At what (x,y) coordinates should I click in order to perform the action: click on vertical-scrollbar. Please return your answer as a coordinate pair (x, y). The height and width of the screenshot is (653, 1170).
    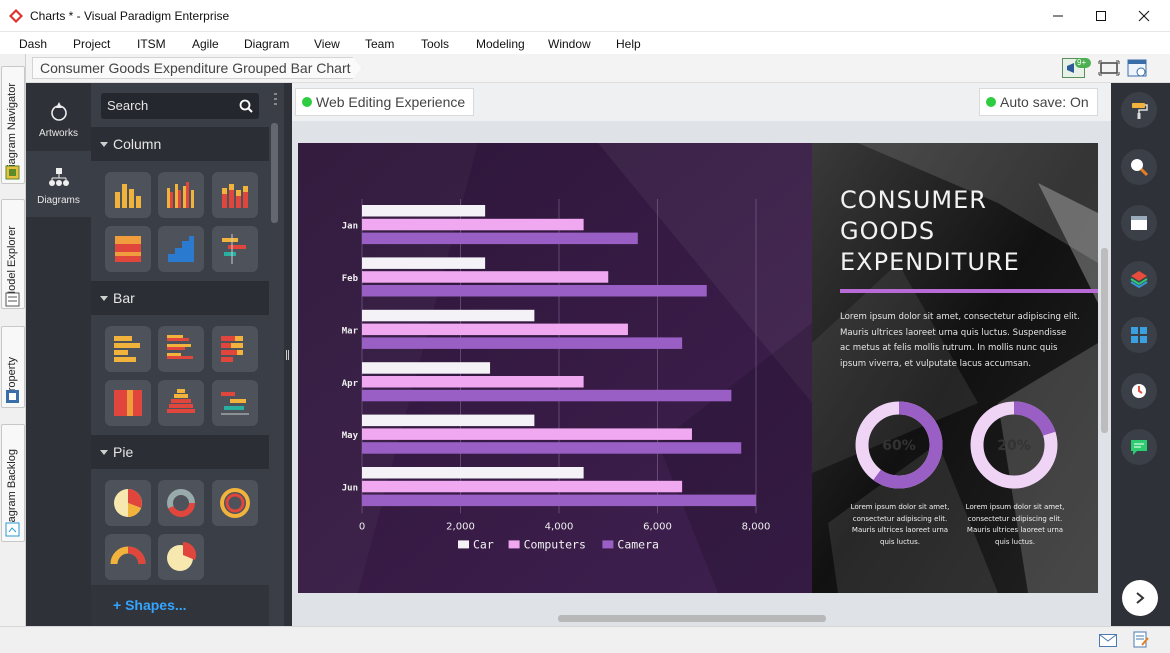
    Looking at the image, I should click on (1104, 340).